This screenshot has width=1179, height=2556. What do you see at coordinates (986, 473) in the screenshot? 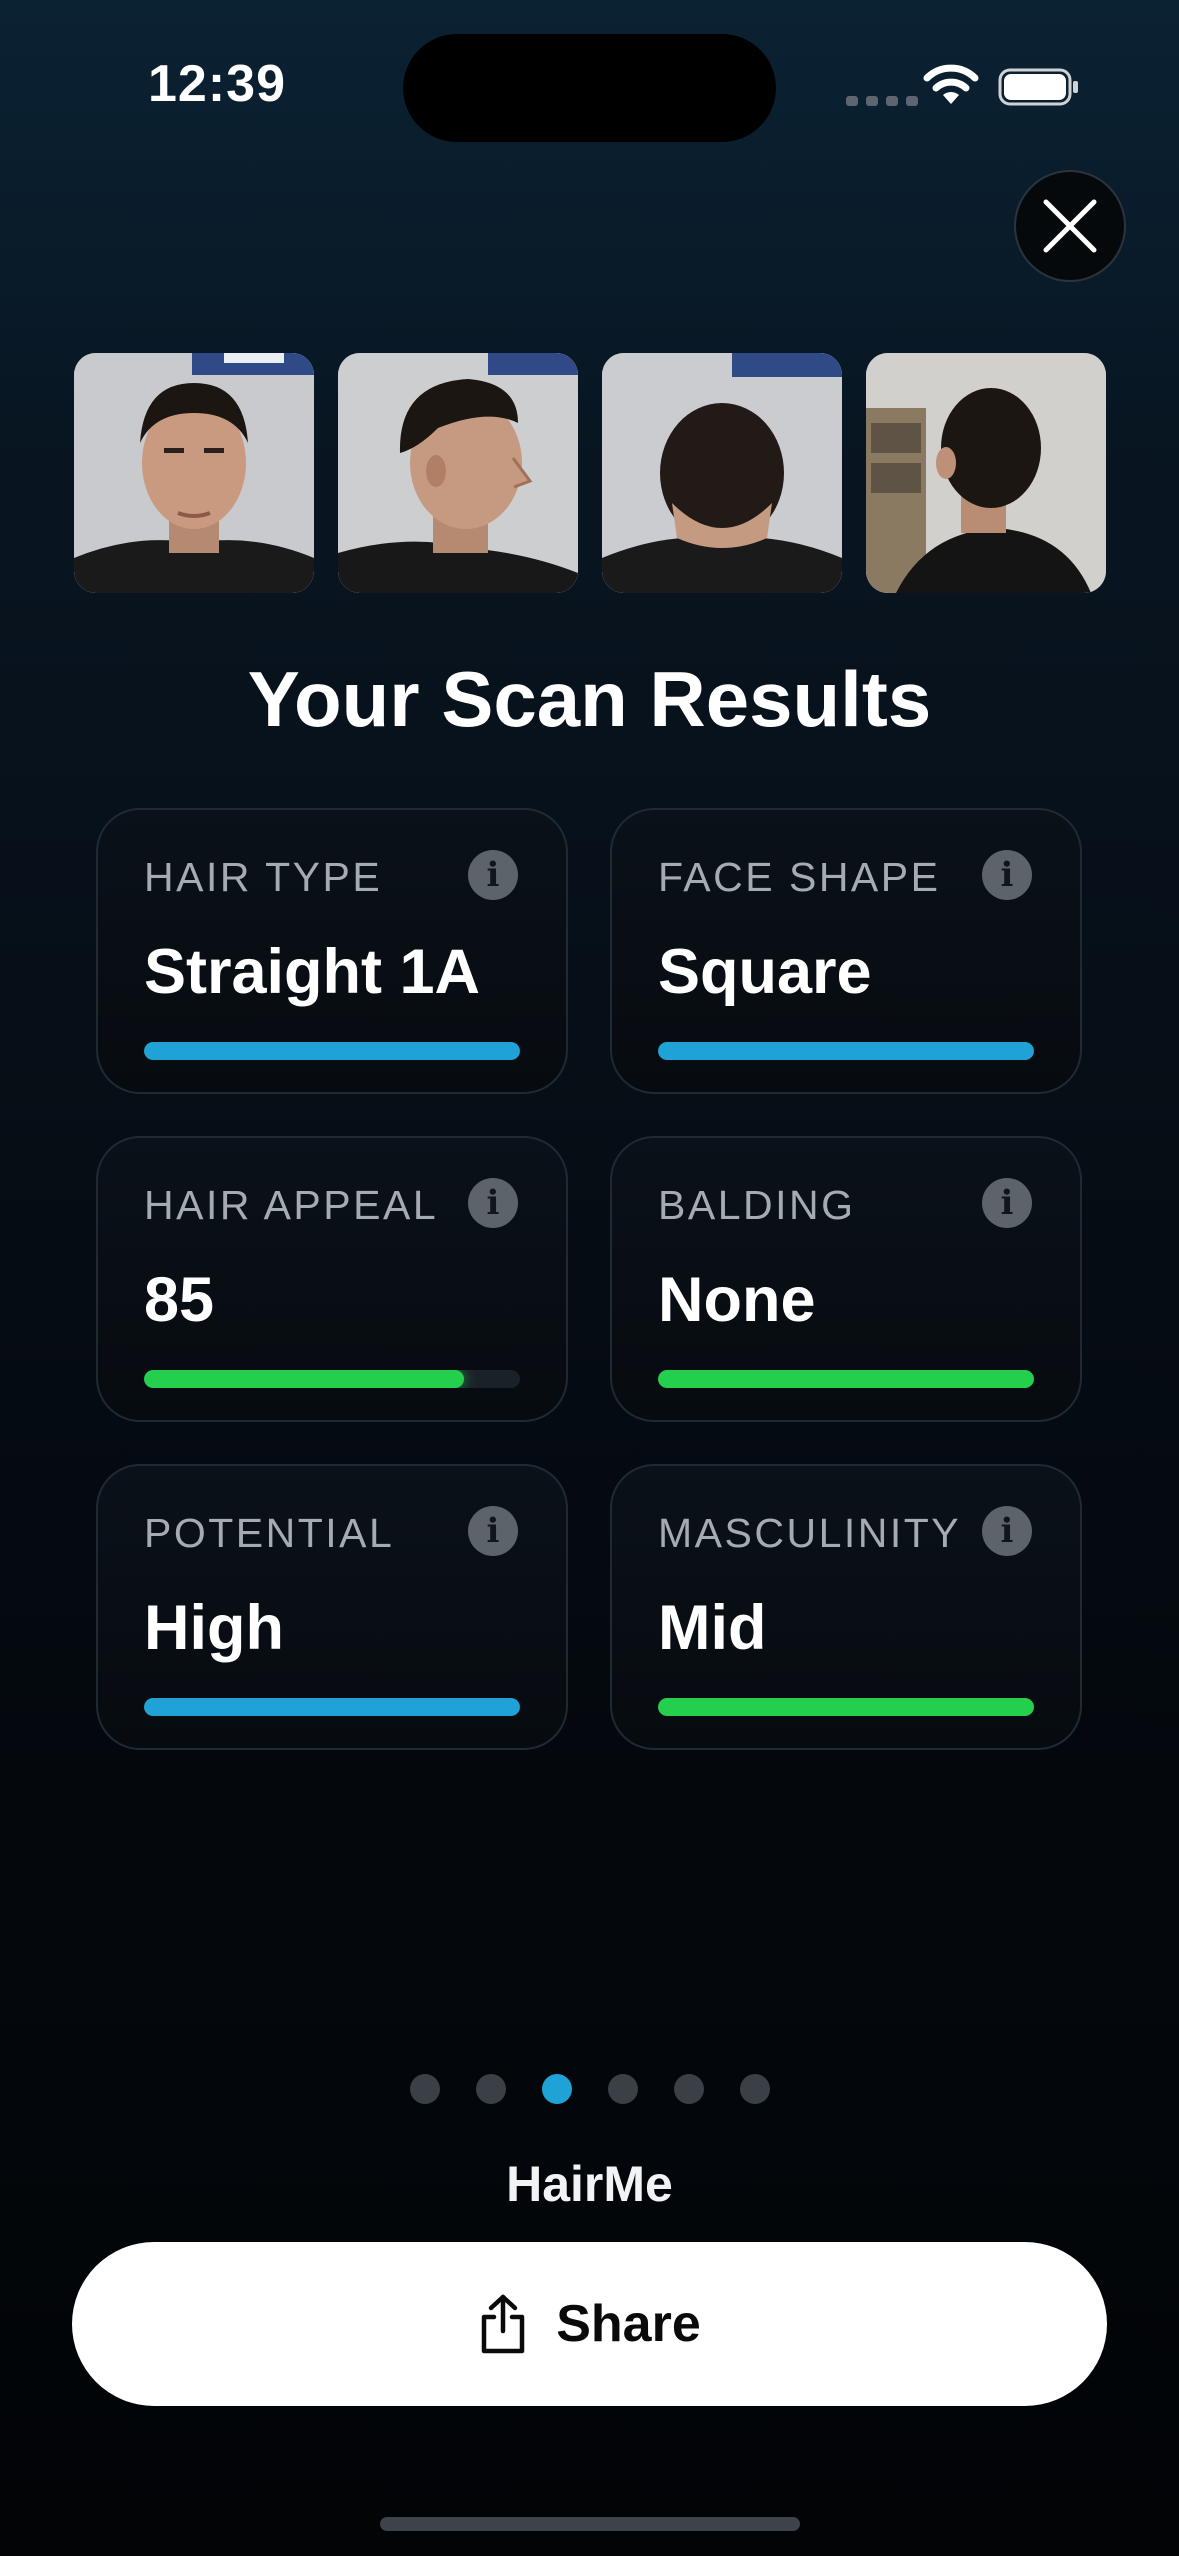
I see `scan-photo-back` at bounding box center [986, 473].